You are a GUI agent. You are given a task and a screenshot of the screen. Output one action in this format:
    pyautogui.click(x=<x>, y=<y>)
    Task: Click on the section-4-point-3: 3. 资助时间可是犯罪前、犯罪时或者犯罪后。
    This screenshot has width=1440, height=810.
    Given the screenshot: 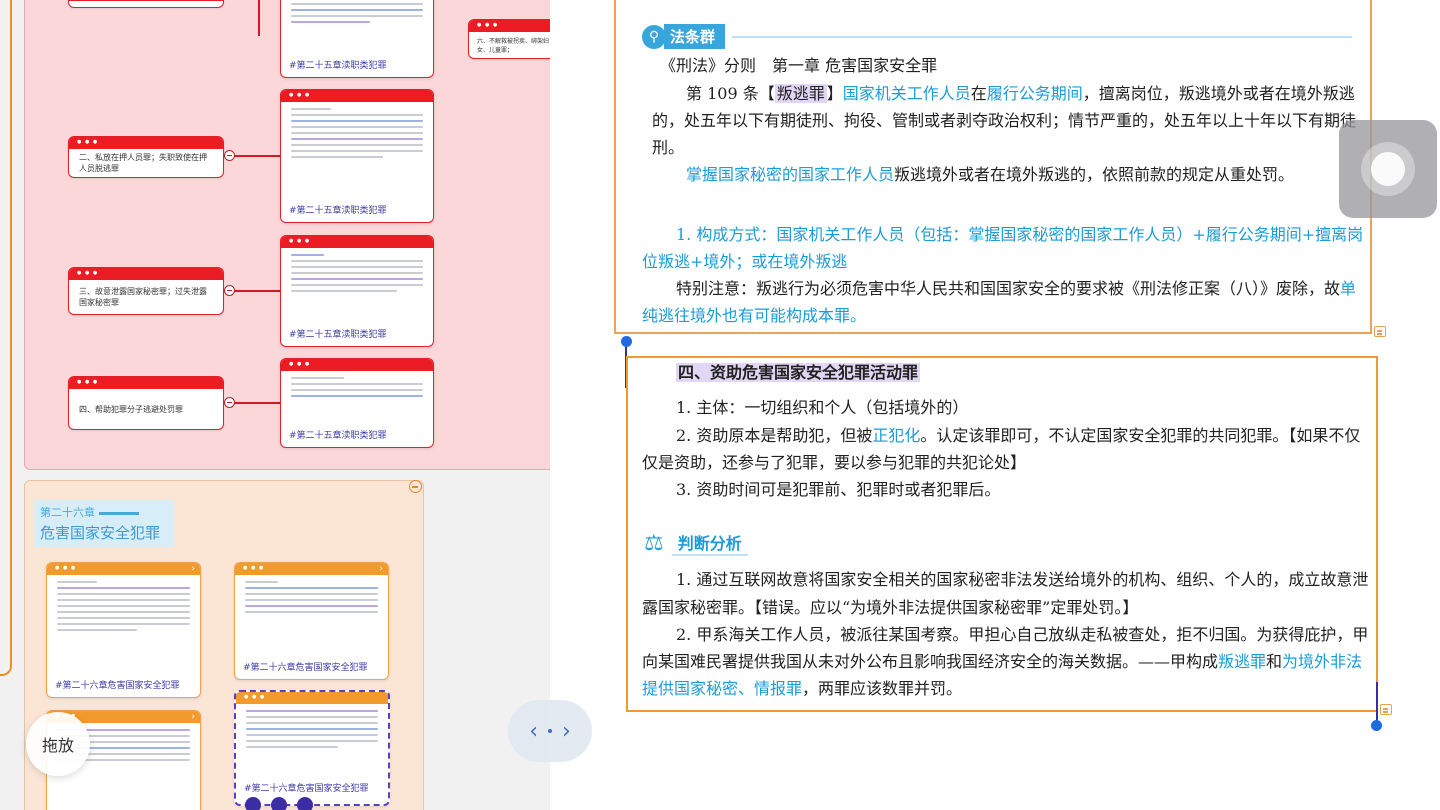 What is the action you would take?
    pyautogui.click(x=838, y=489)
    